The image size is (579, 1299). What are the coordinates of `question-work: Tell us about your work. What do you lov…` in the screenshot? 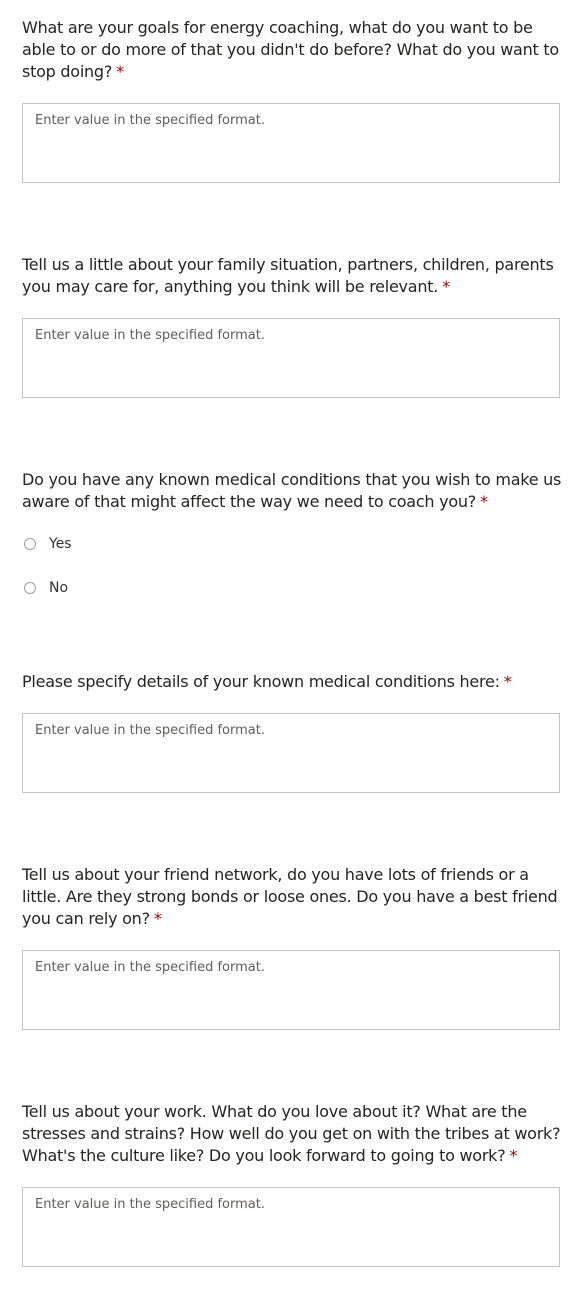 It's located at (292, 1134).